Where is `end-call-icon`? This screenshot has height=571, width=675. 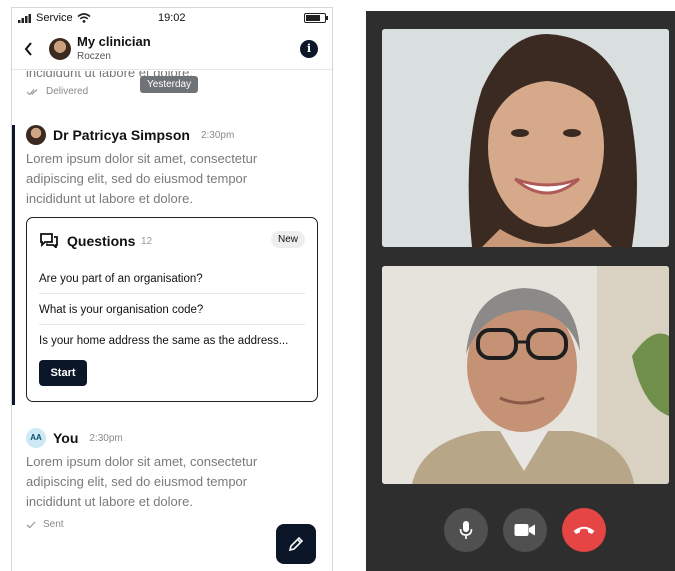
end-call-icon is located at coordinates (584, 530).